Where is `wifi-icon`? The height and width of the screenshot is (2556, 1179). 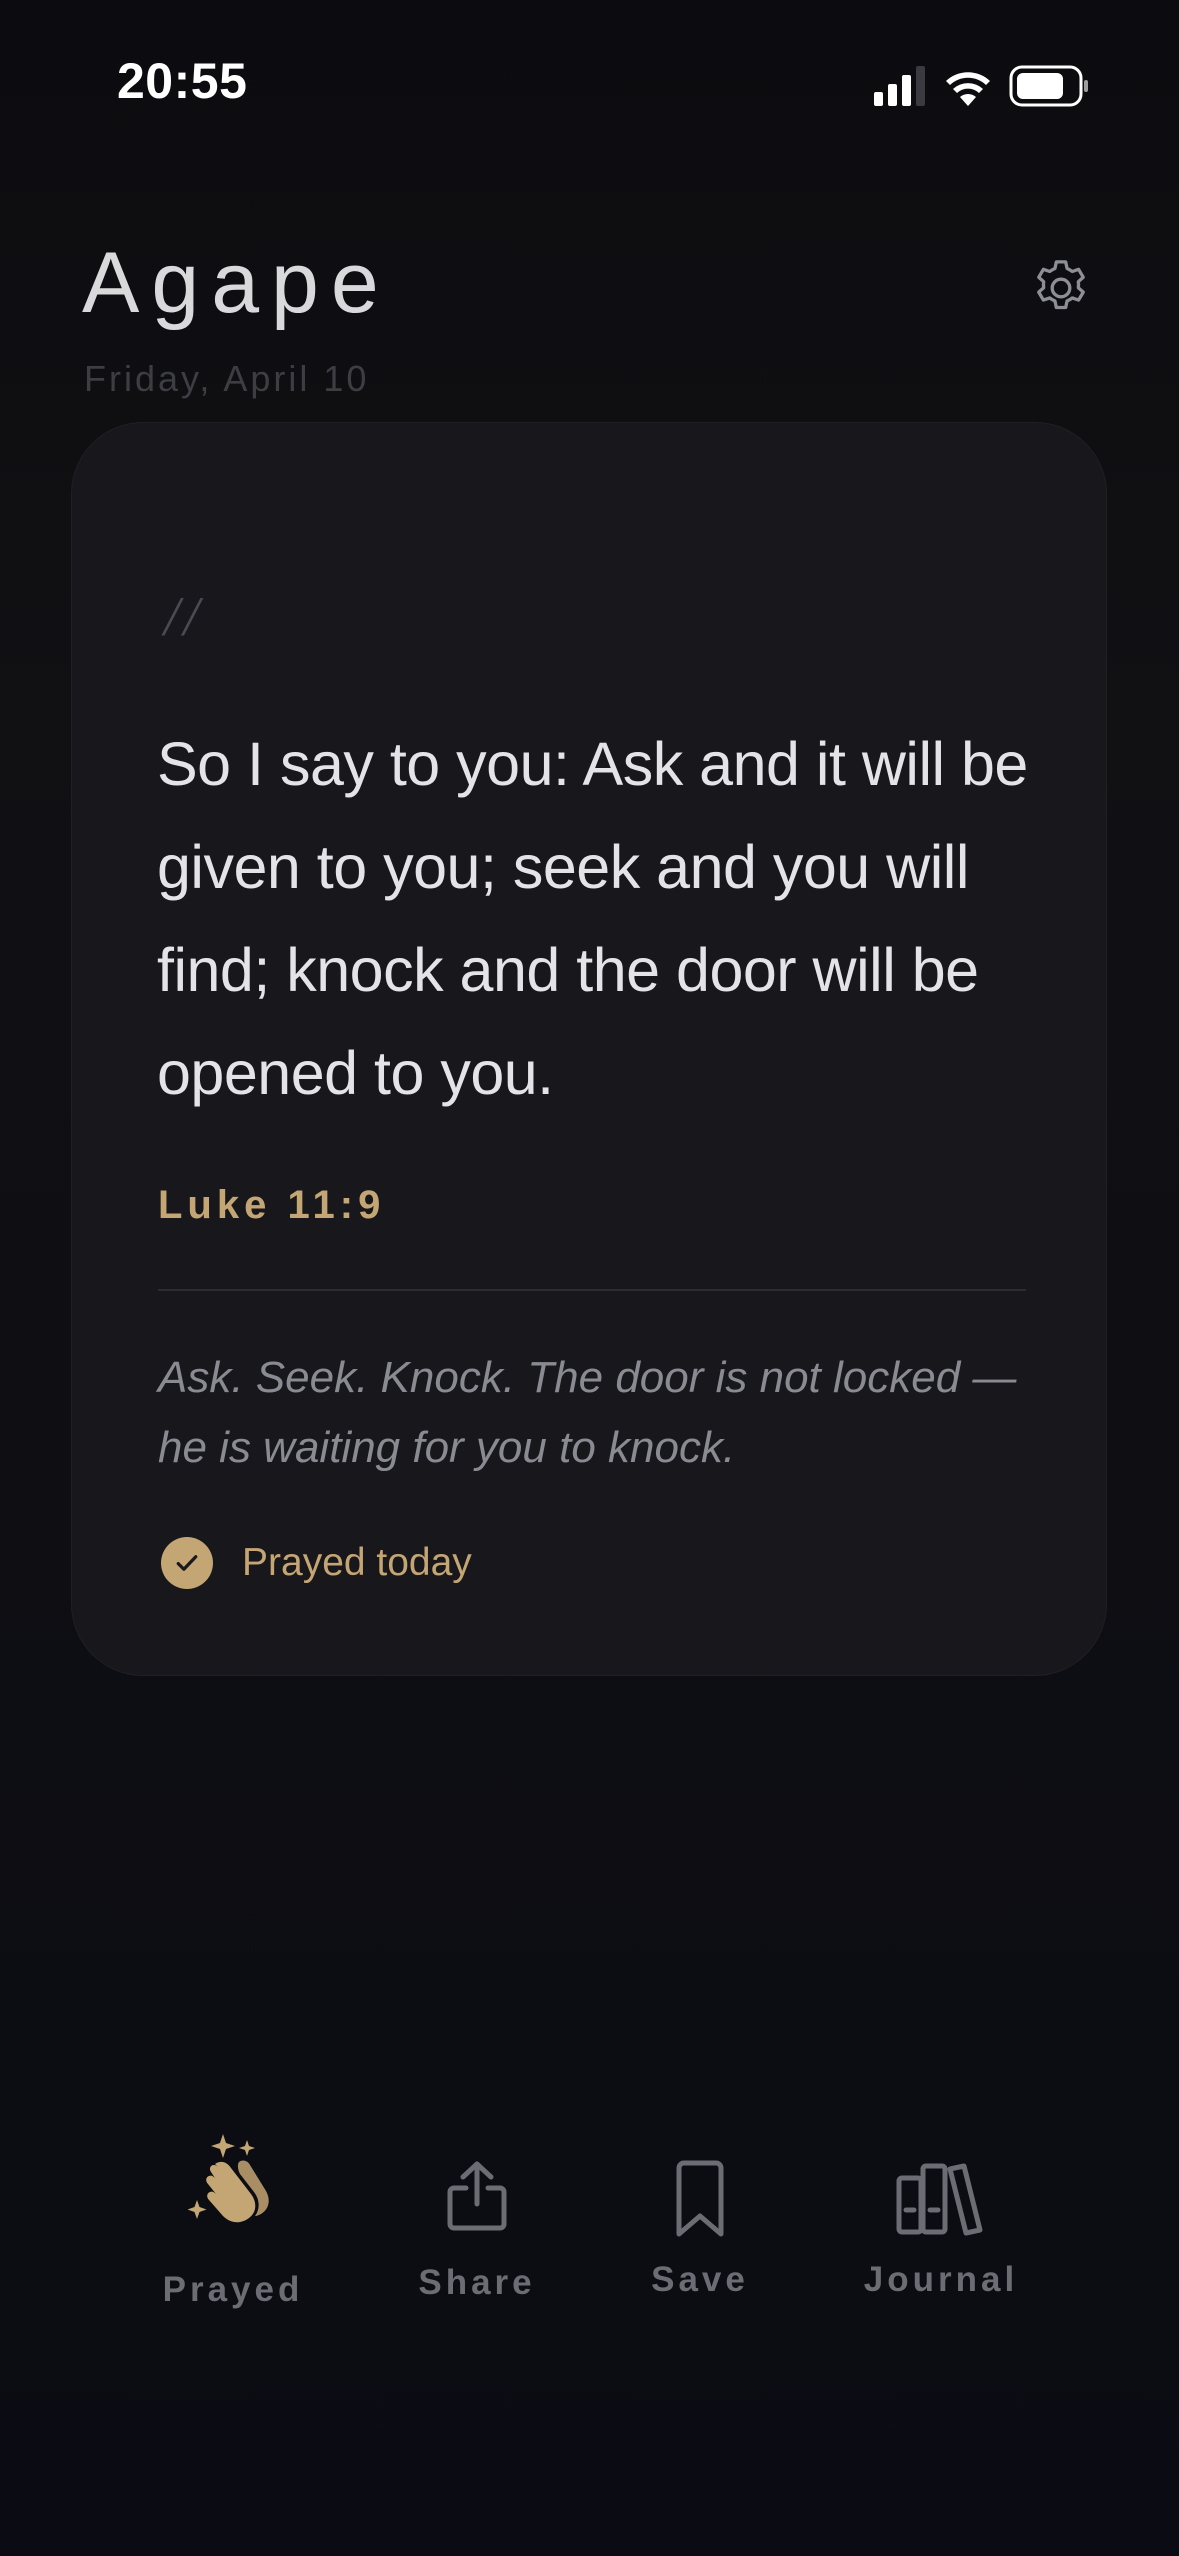 wifi-icon is located at coordinates (968, 89).